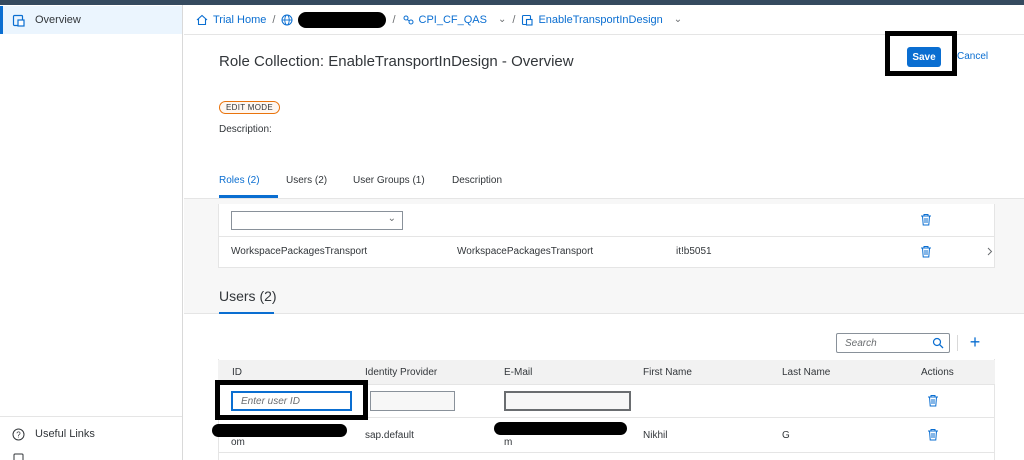  What do you see at coordinates (861, 343) in the screenshot?
I see `search-placeholder: Search` at bounding box center [861, 343].